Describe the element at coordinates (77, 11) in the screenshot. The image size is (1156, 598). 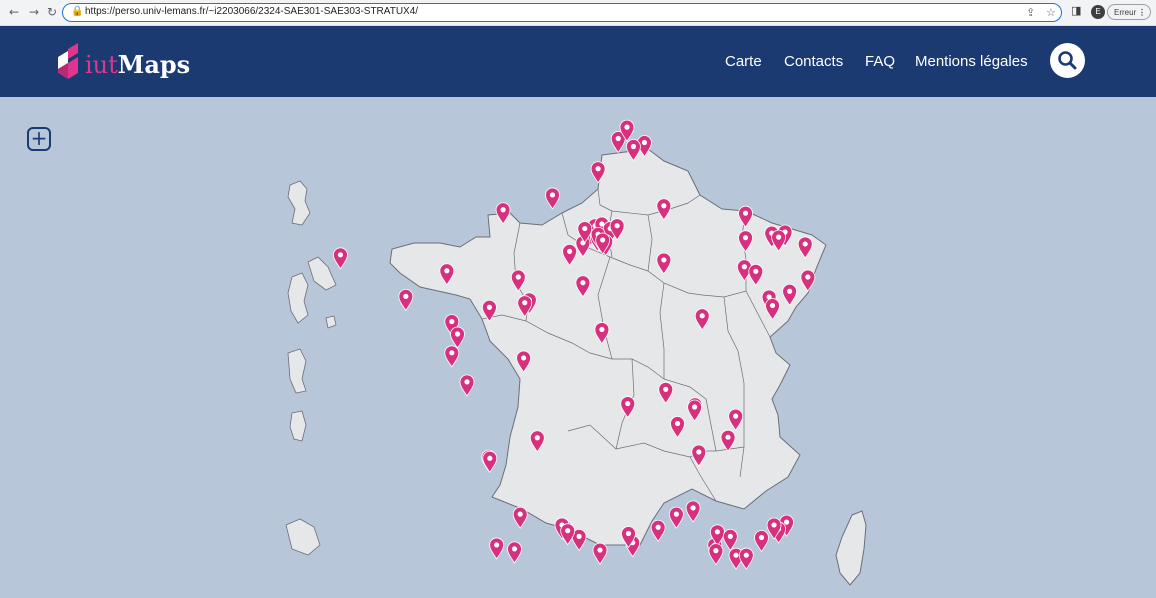
I see `lock-icon: 🔒` at that location.